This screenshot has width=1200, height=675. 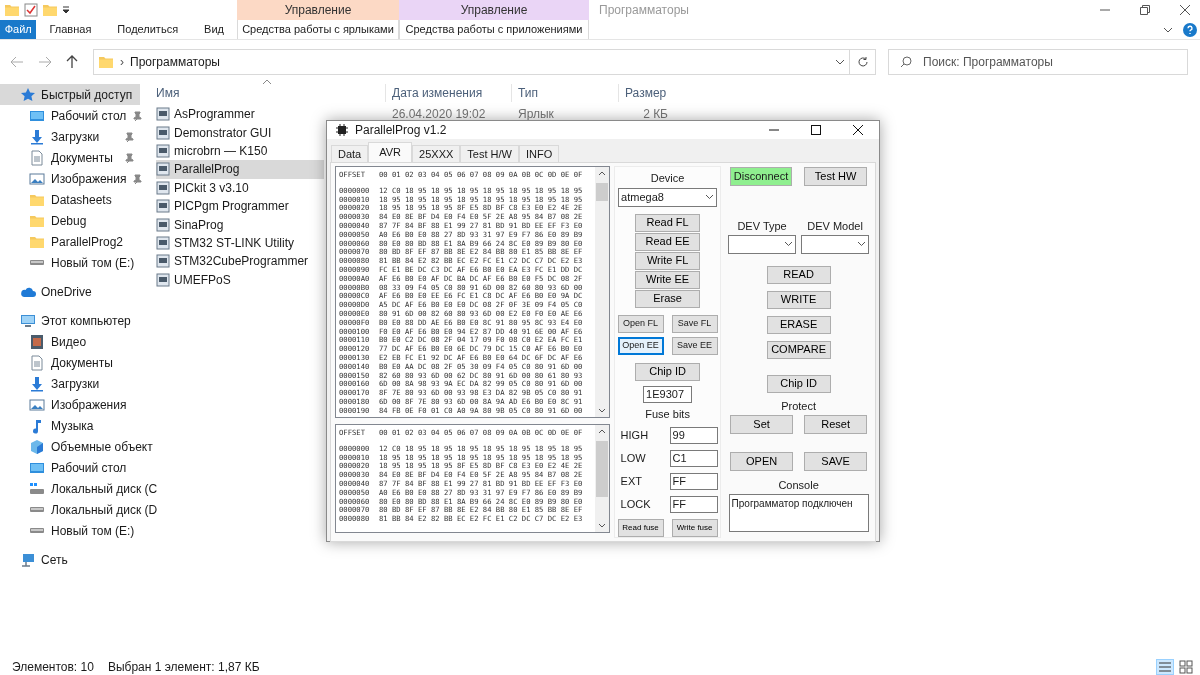 I want to click on button: OPEN, so click(x=762, y=461).